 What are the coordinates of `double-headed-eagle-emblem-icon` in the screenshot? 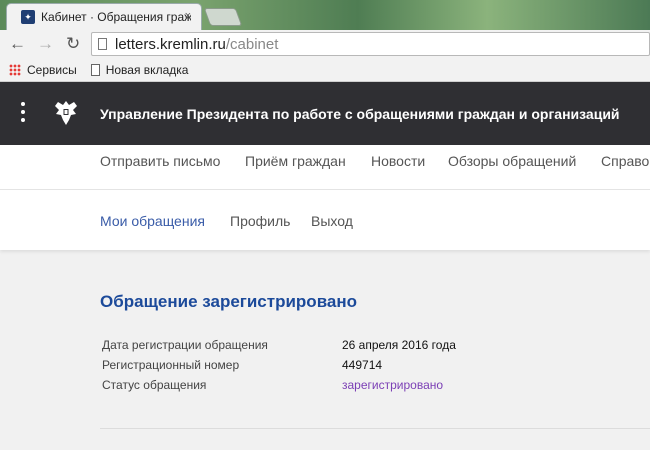 It's located at (66, 113).